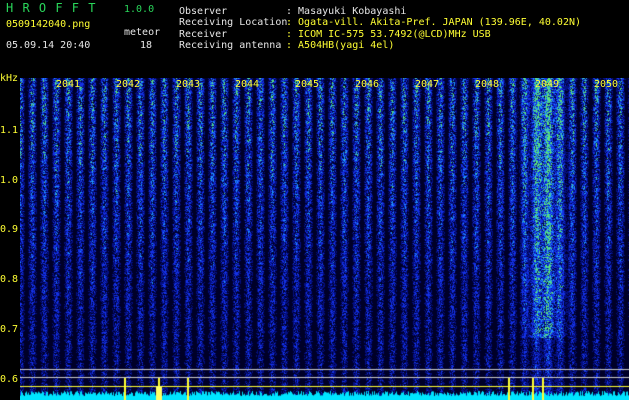 This screenshot has width=629, height=400. I want to click on x-tick-label: 2042, so click(128, 84).